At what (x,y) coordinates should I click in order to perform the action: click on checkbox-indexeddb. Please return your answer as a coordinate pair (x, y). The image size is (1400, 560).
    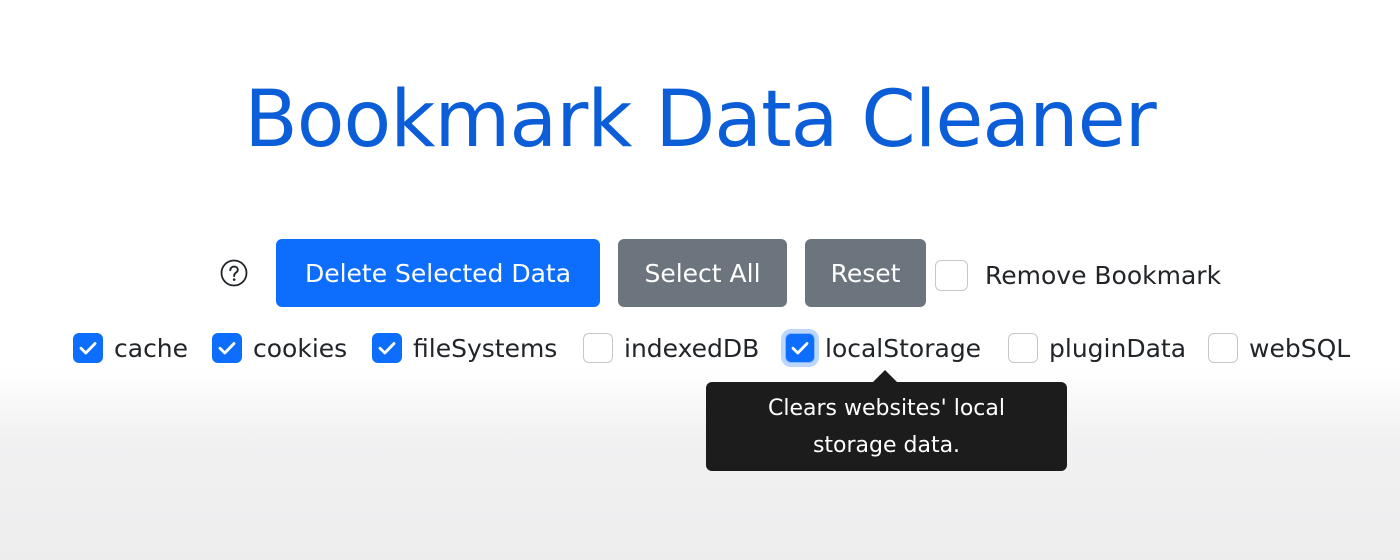
    Looking at the image, I should click on (598, 348).